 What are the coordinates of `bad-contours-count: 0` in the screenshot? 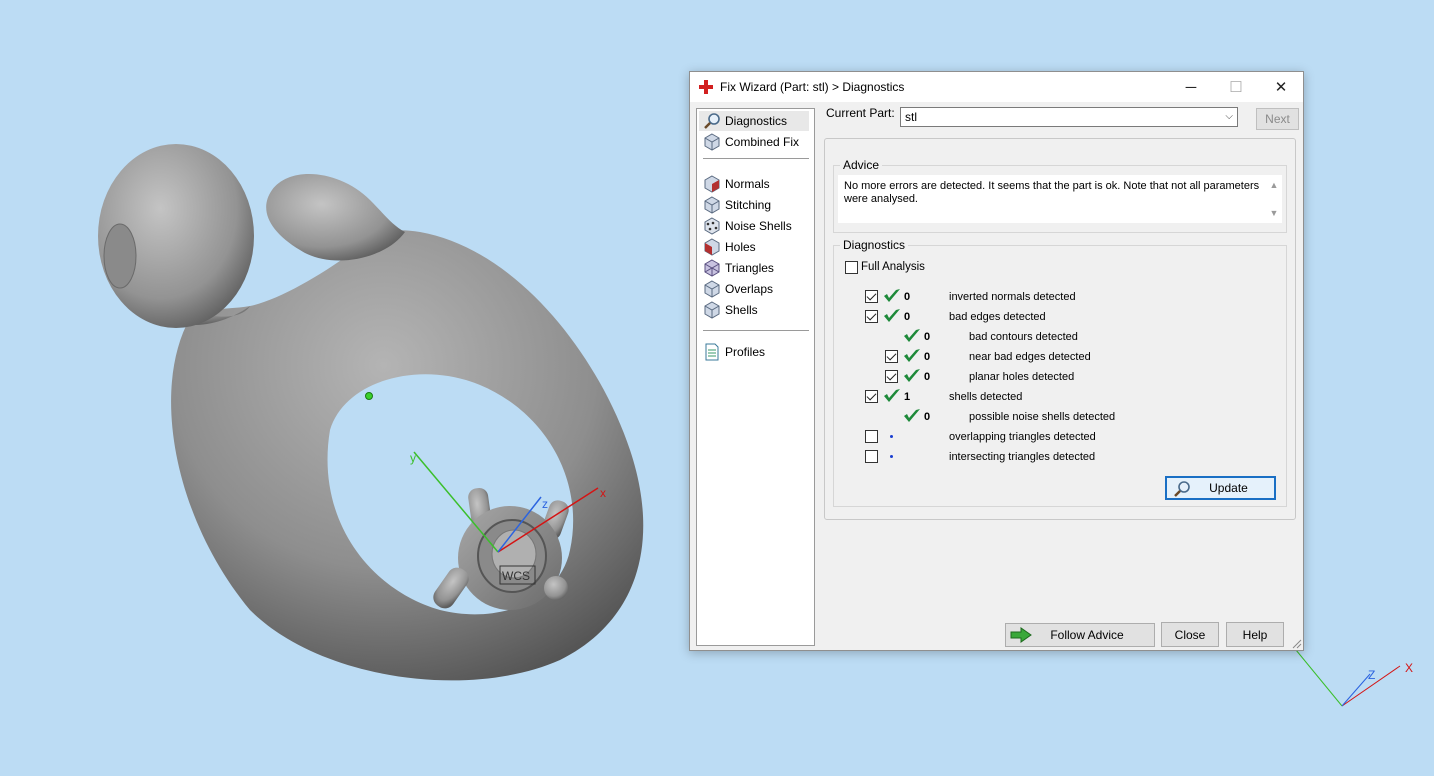 It's located at (927, 337).